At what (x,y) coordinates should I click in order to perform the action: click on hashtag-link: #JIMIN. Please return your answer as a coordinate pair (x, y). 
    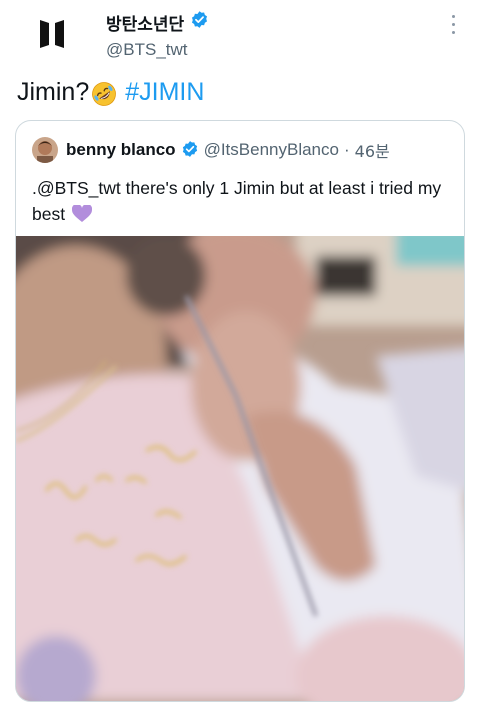
    Looking at the image, I should click on (164, 92).